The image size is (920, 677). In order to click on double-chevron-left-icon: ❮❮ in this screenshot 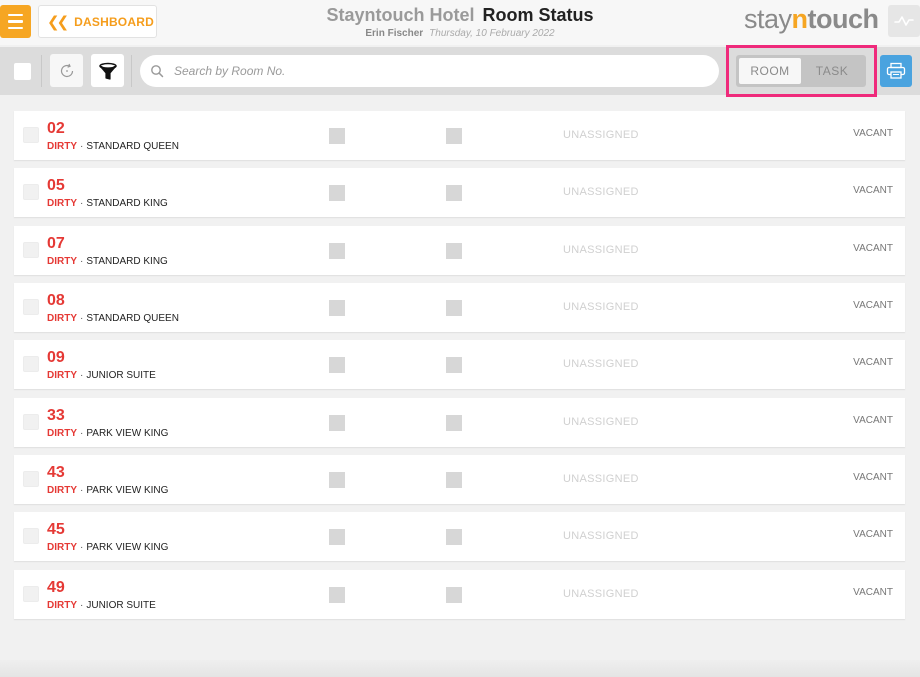, I will do `click(58, 22)`.